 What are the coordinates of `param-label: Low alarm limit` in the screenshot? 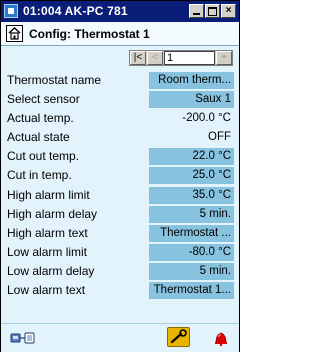 It's located at (47, 251).